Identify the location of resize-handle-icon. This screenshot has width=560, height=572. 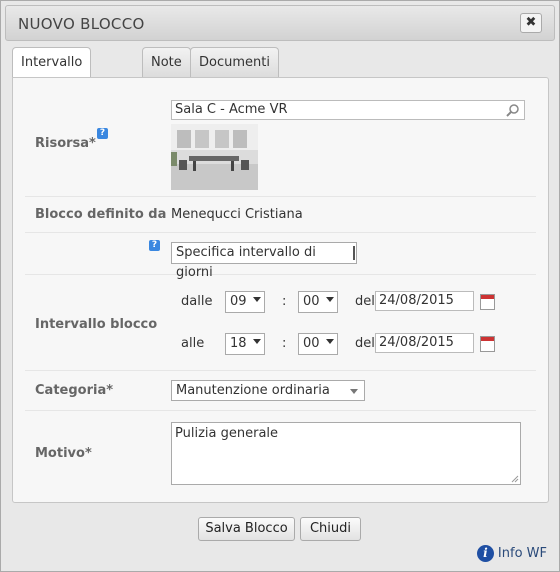
(515, 479).